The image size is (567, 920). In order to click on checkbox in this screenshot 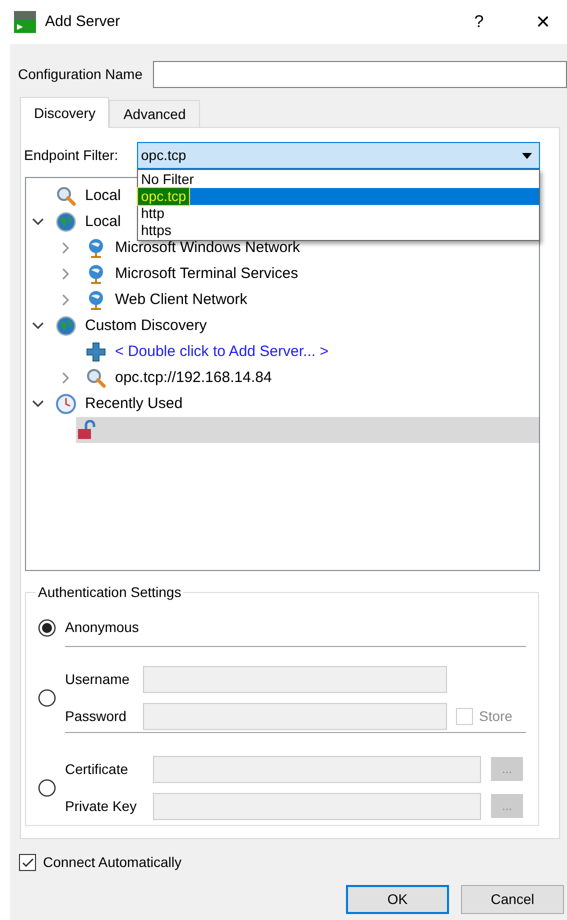, I will do `click(27, 862)`.